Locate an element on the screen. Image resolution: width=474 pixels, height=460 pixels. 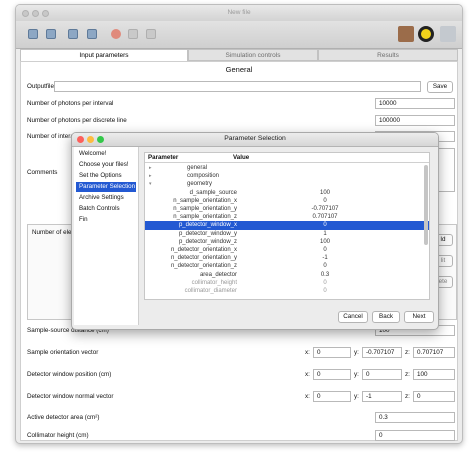
parameter-row: collimator_diameter 0 is located at coordinates (287, 291).